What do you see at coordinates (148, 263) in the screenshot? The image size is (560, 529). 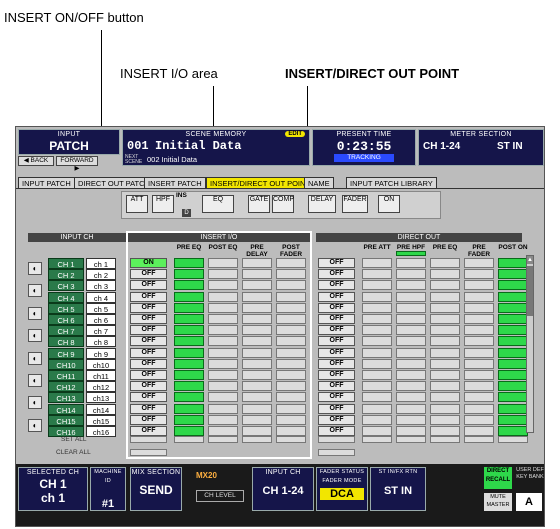 I see `insert-onoff-button: ON` at bounding box center [148, 263].